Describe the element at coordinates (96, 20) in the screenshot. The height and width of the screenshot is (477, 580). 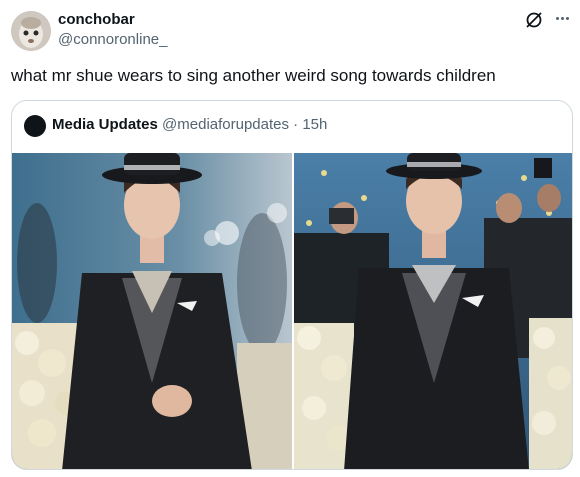
I see `display-name: conchobar` at that location.